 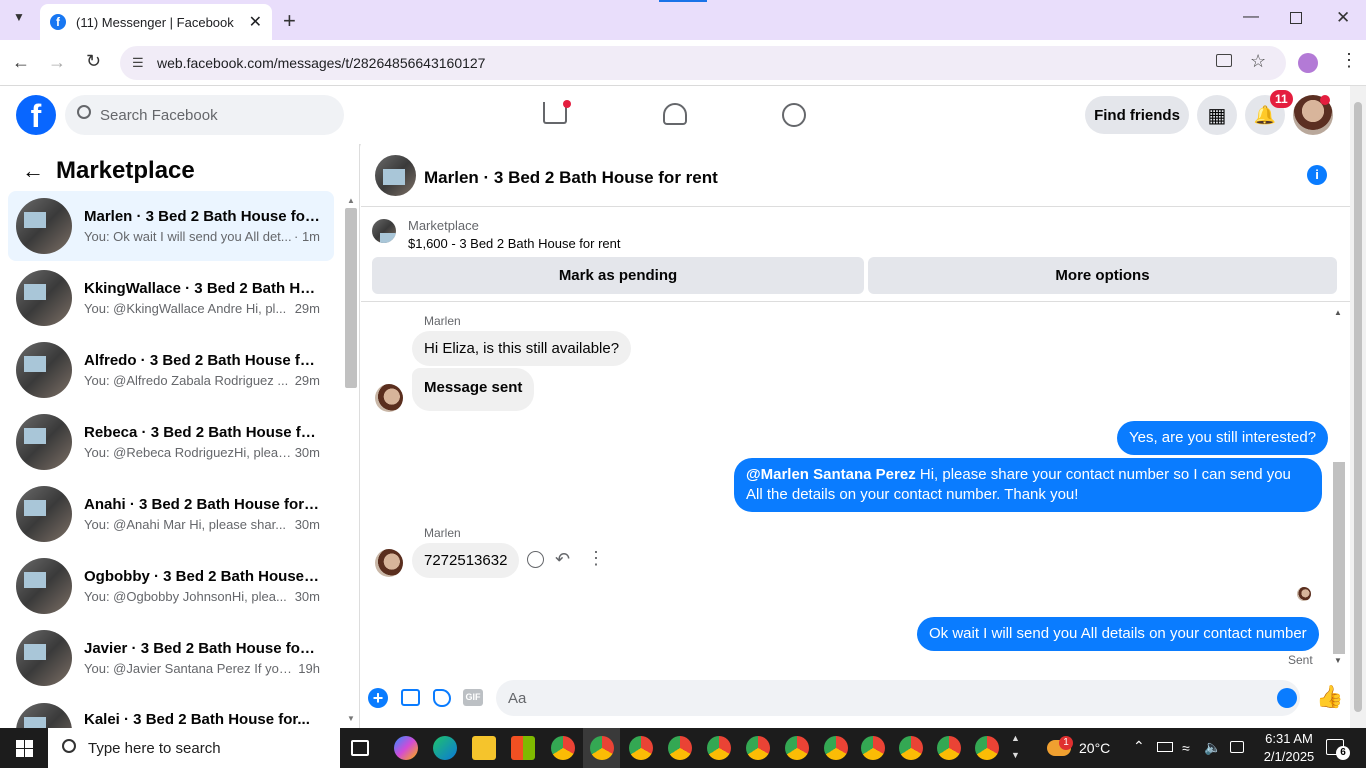 What do you see at coordinates (307, 308) in the screenshot?
I see `conversation-time: 29m` at bounding box center [307, 308].